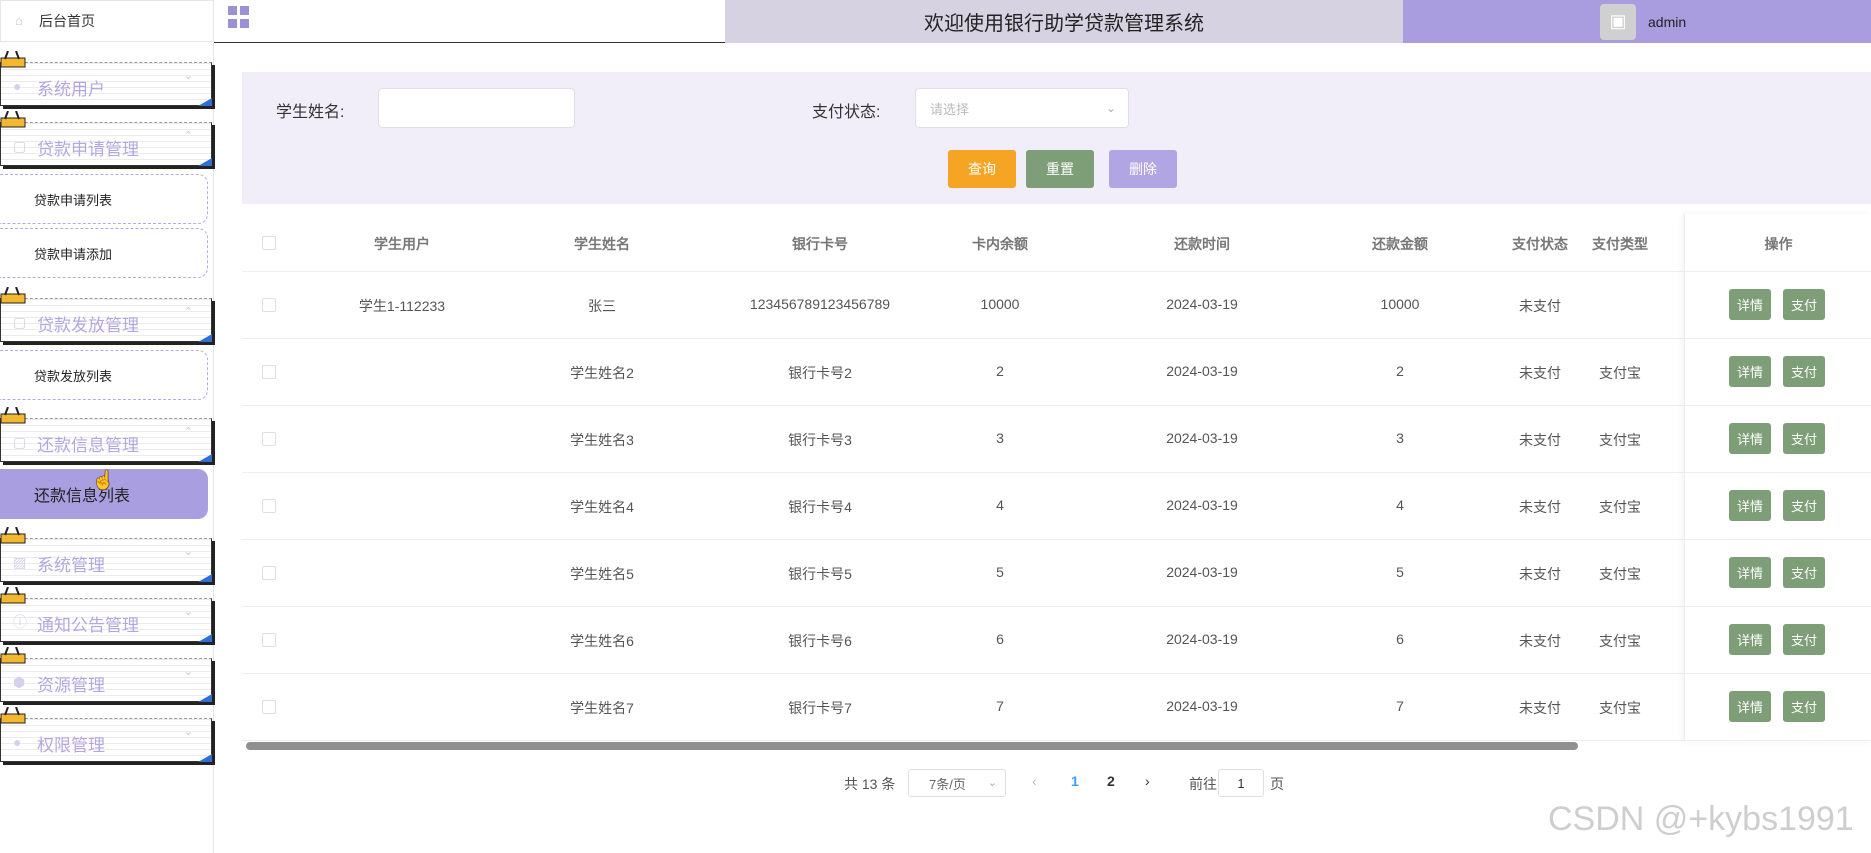  Describe the element at coordinates (602, 507) in the screenshot. I see `table-cell: 学生姓名4` at that location.